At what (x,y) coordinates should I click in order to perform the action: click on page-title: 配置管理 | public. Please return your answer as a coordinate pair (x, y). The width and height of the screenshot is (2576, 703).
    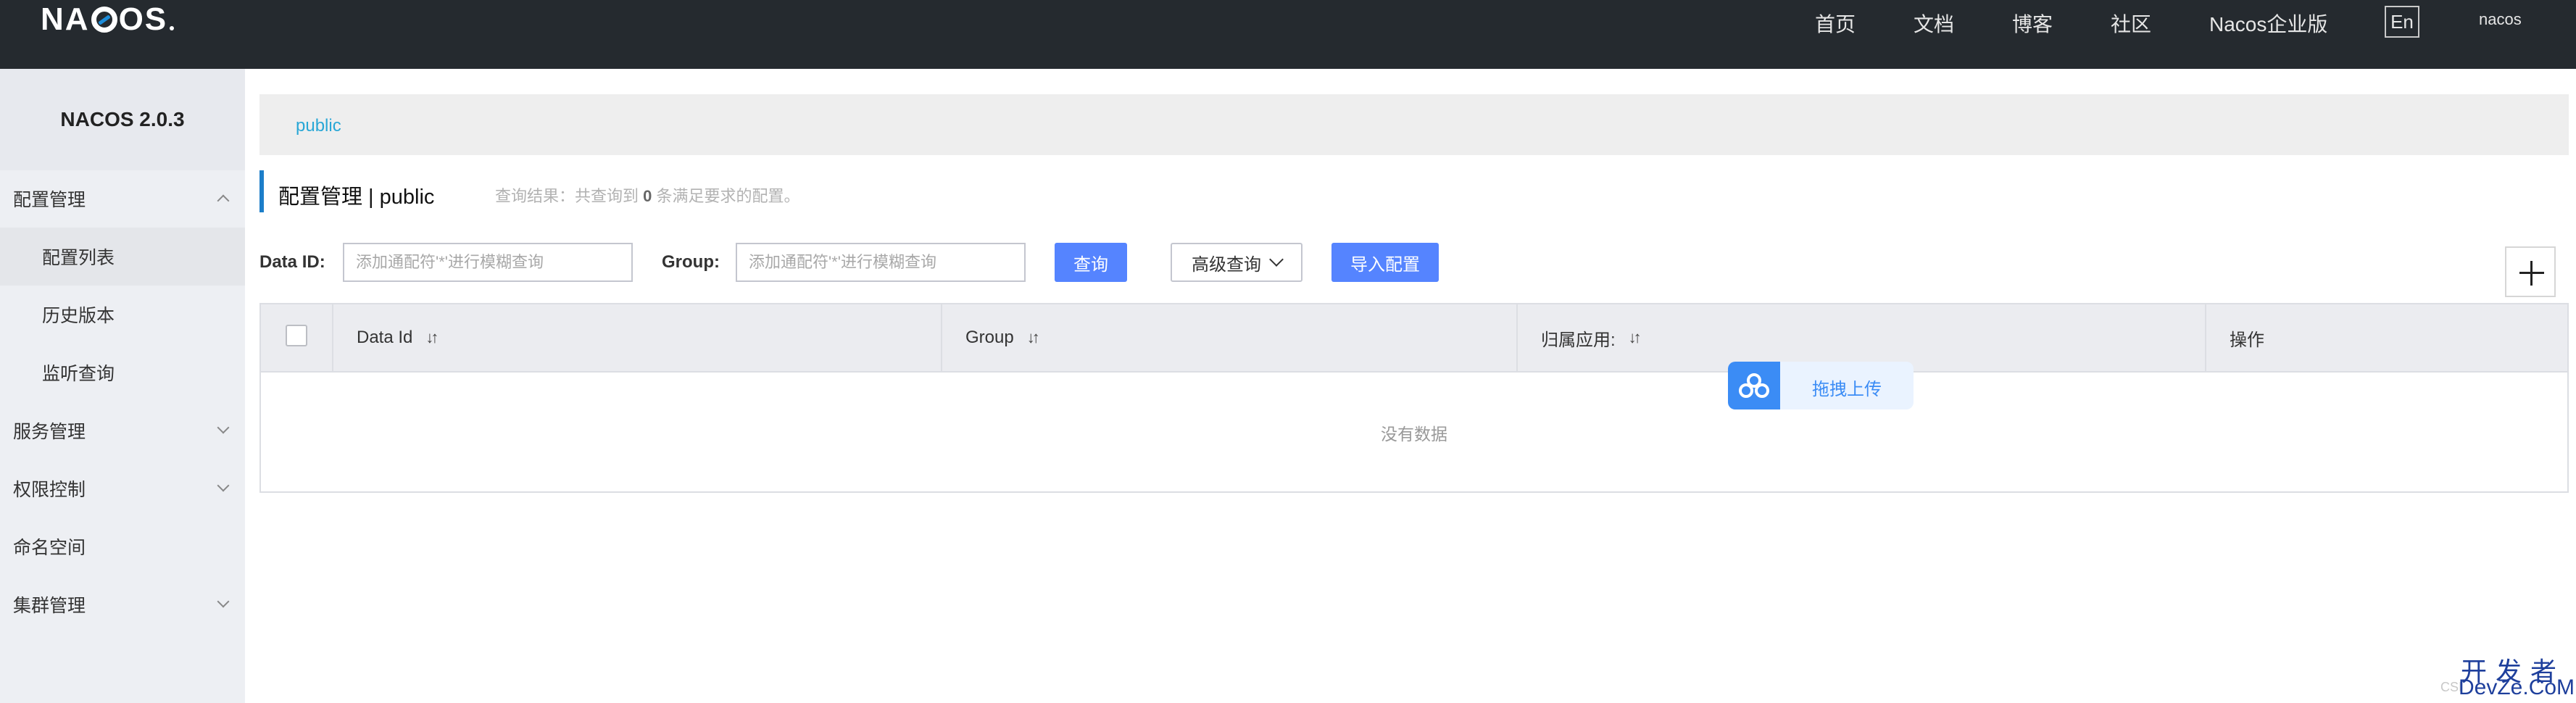
    Looking at the image, I should click on (356, 197).